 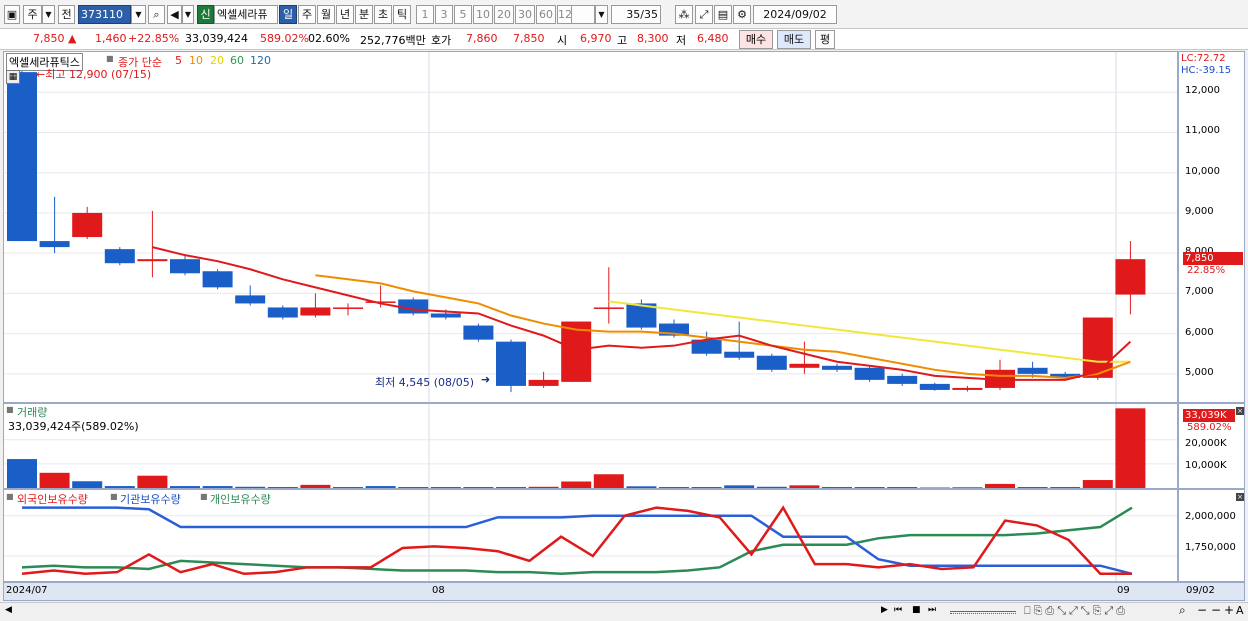 What do you see at coordinates (174, 14) in the screenshot?
I see `speaker-icon: ◀` at bounding box center [174, 14].